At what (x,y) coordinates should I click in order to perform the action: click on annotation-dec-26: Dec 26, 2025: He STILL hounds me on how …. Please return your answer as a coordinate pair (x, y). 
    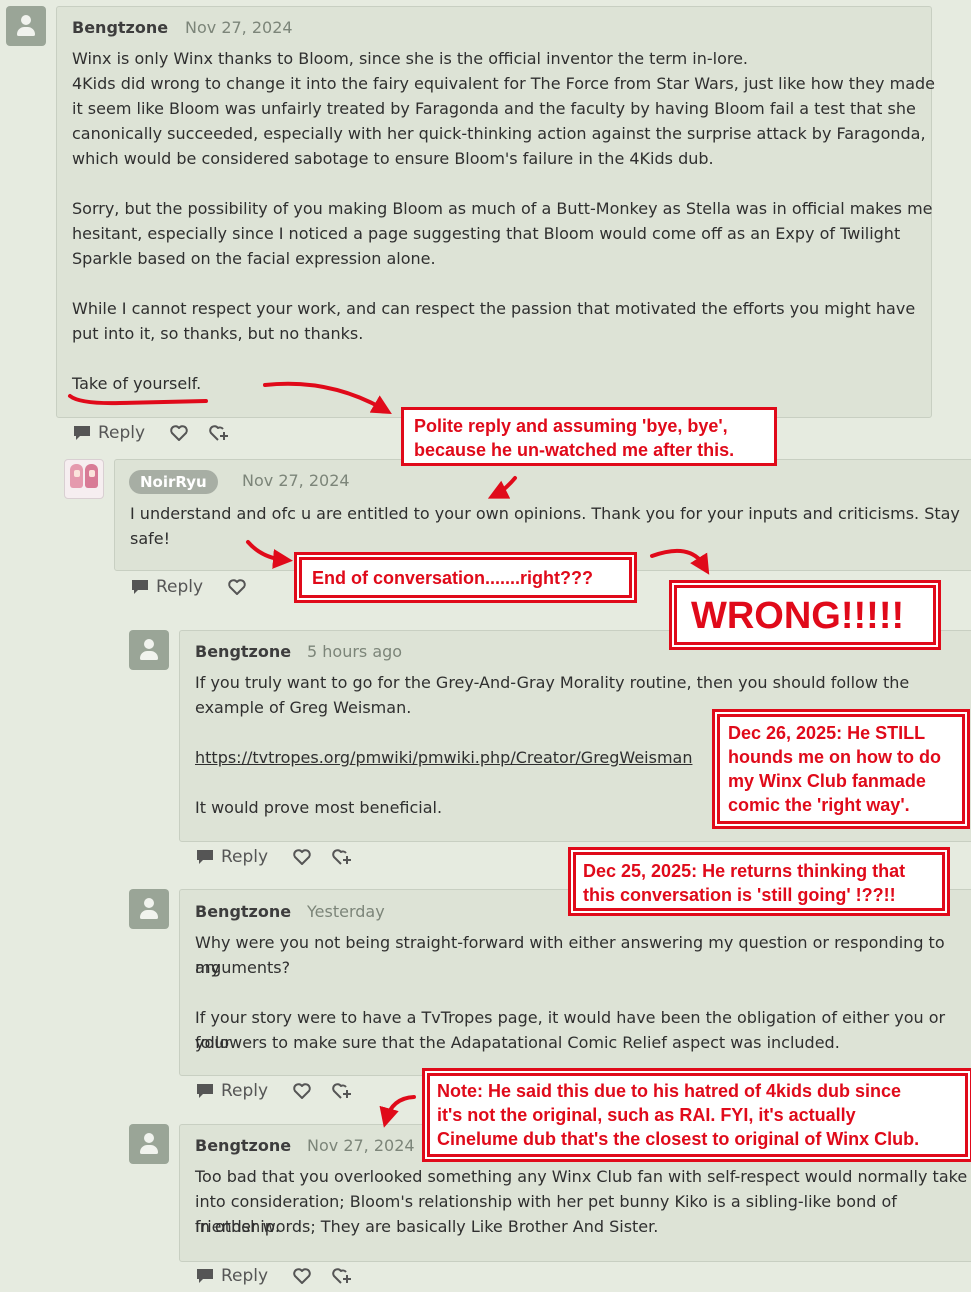
    Looking at the image, I should click on (841, 769).